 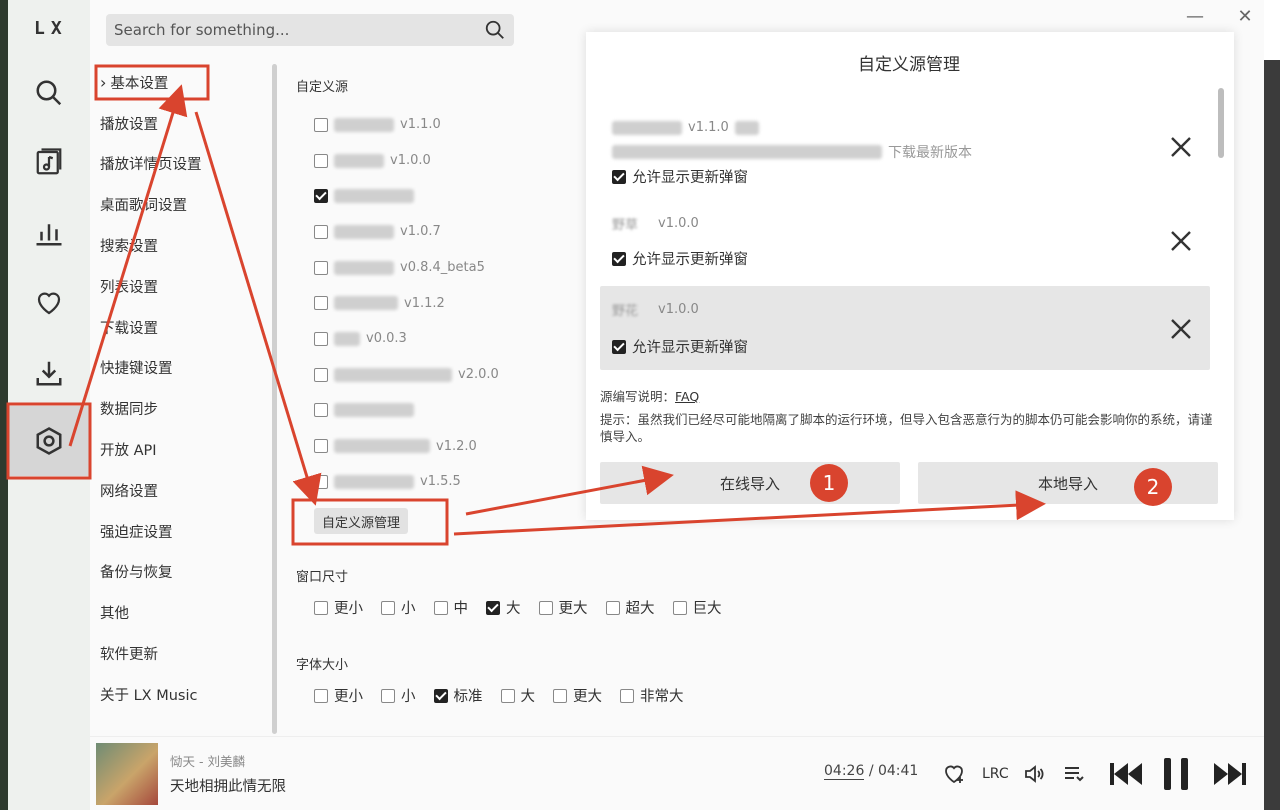 What do you see at coordinates (183, 327) in the screenshot?
I see `settings-menu-item: 下载设置` at bounding box center [183, 327].